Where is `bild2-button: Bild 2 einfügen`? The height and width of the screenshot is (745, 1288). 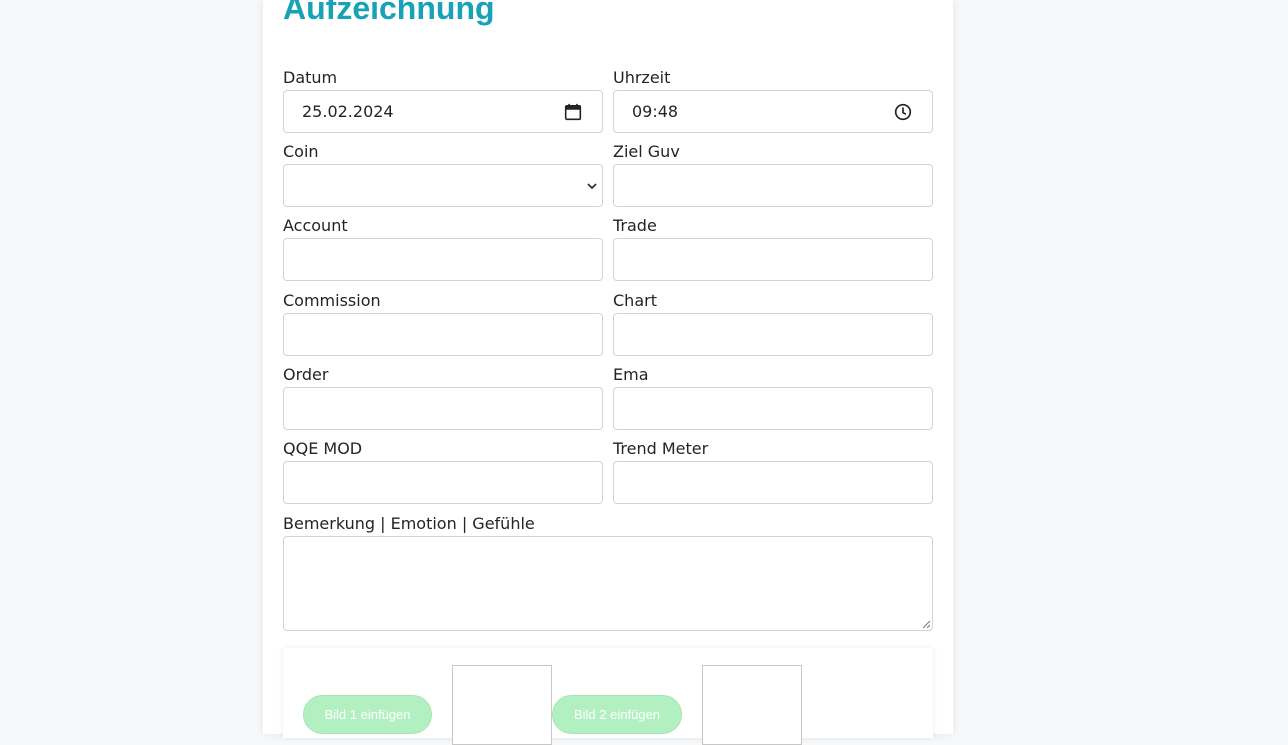
bild2-button: Bild 2 einfügen is located at coordinates (617, 714).